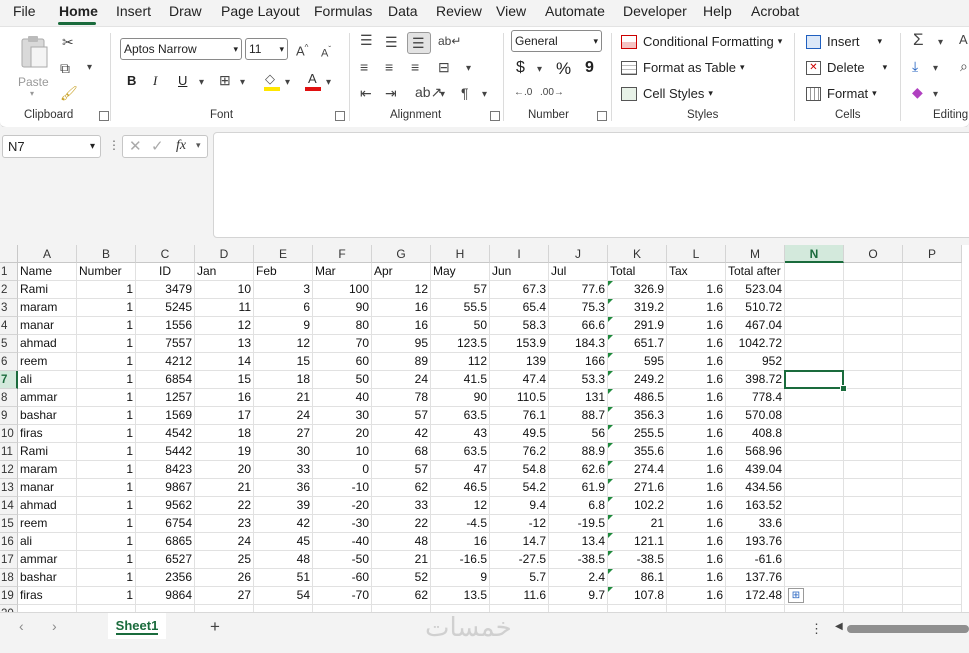  I want to click on cell-c20, so click(165, 608).